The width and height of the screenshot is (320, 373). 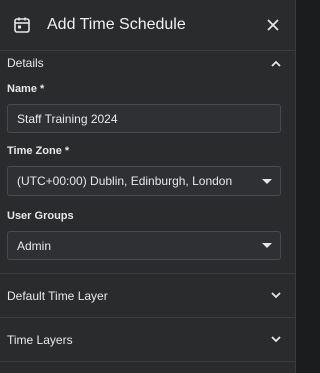 What do you see at coordinates (40, 339) in the screenshot?
I see `time-layers-label: Time Layers` at bounding box center [40, 339].